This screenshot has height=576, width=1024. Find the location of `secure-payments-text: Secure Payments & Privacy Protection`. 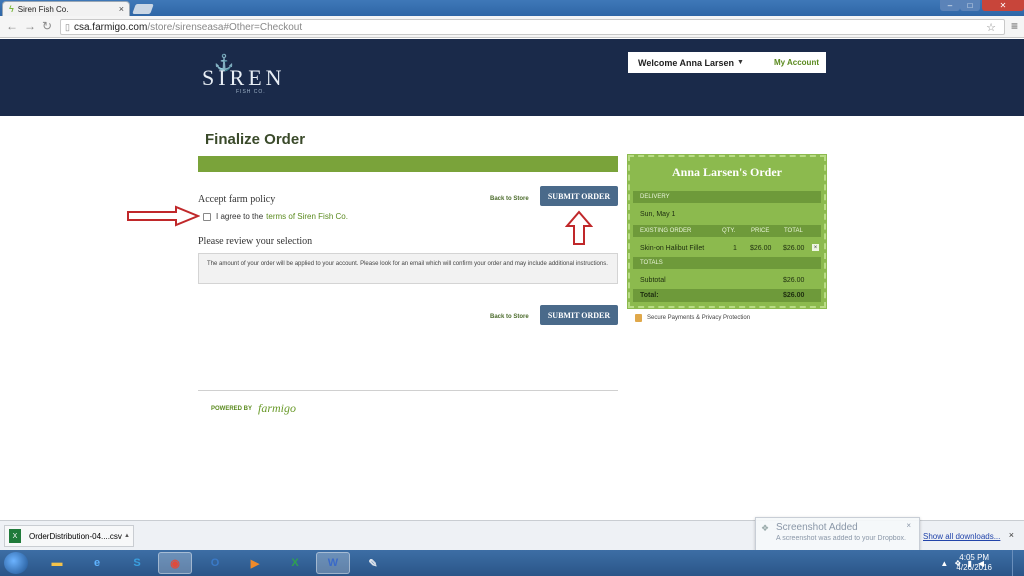

secure-payments-text: Secure Payments & Privacy Protection is located at coordinates (699, 318).